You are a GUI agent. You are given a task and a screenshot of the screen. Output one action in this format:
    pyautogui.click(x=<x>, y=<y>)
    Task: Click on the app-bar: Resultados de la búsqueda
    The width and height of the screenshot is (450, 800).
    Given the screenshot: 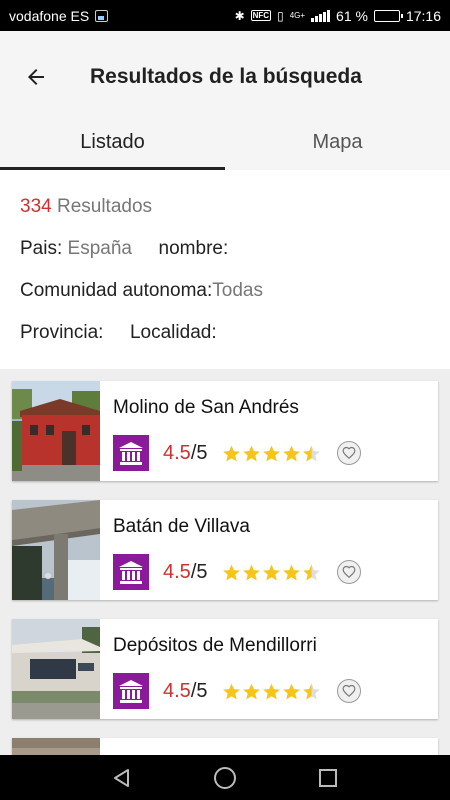 What is the action you would take?
    pyautogui.click(x=225, y=77)
    